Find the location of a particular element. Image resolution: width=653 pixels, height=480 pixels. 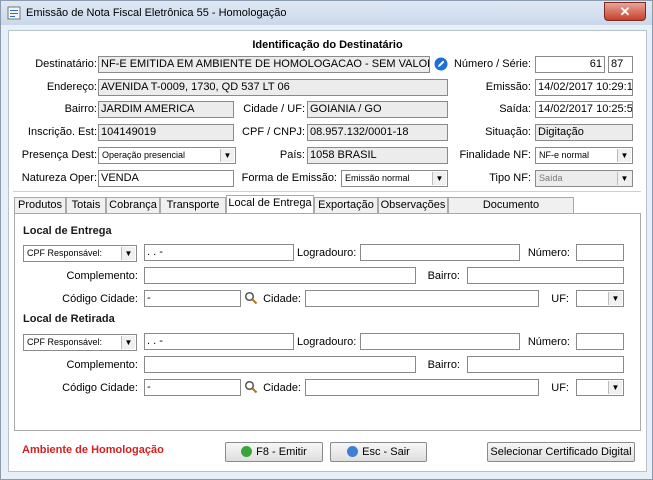

retirada-numero-label: Número: is located at coordinates (548, 342).